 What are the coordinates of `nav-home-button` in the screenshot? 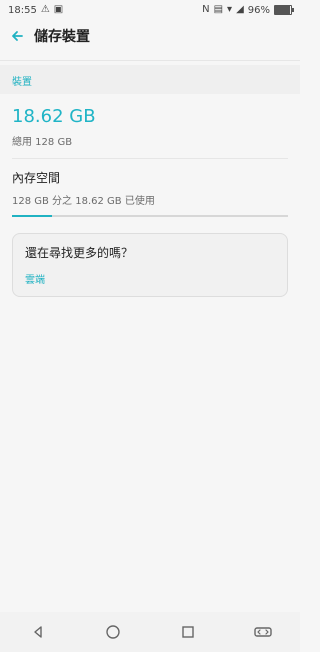 It's located at (113, 632).